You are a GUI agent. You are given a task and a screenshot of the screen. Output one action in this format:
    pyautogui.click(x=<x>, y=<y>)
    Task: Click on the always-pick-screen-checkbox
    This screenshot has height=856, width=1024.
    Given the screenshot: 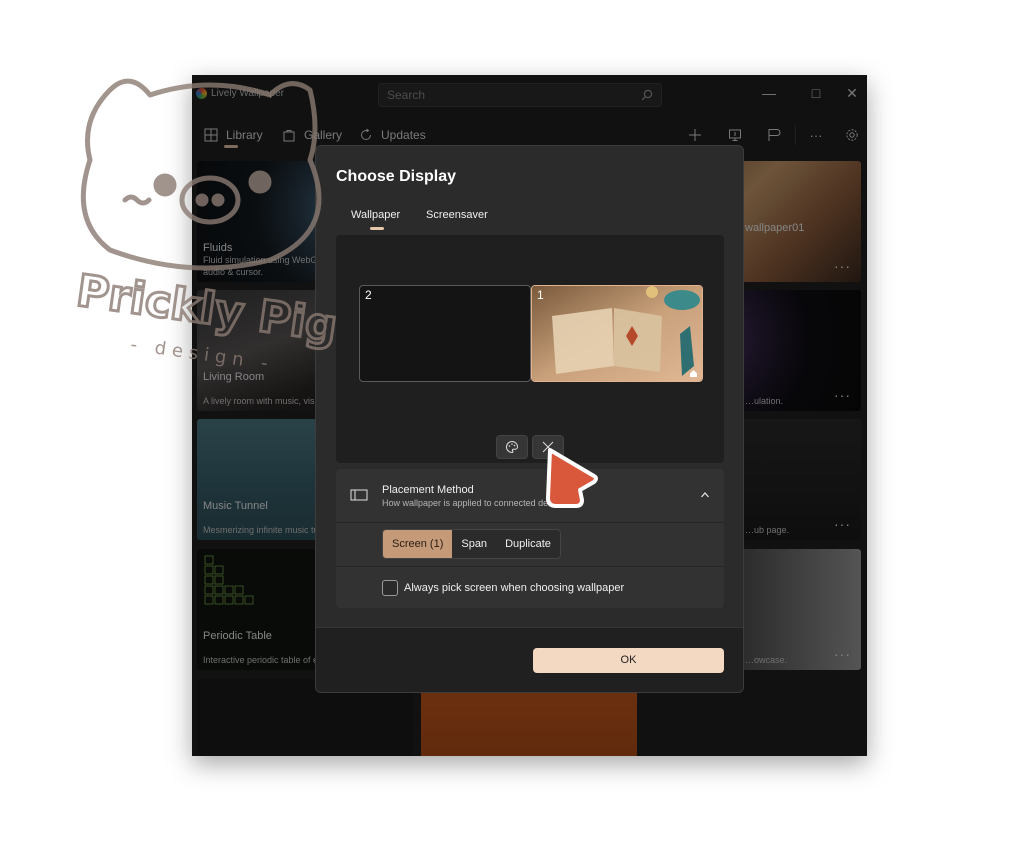 What is the action you would take?
    pyautogui.click(x=390, y=588)
    